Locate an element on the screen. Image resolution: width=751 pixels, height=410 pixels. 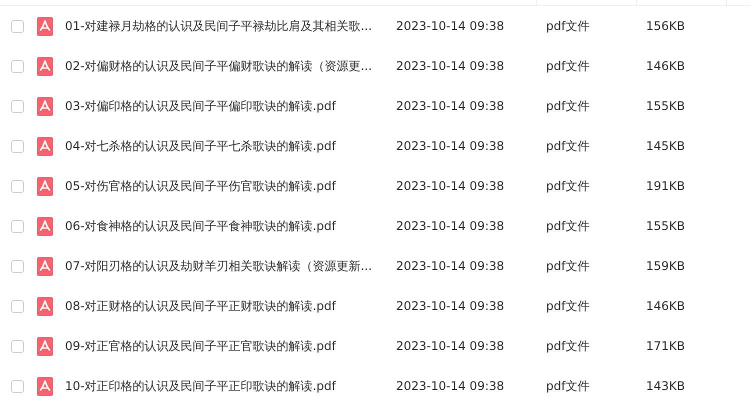
file-name: 09-对正官格的认识及民间子平正官歌诀的解读.pdf is located at coordinates (230, 346).